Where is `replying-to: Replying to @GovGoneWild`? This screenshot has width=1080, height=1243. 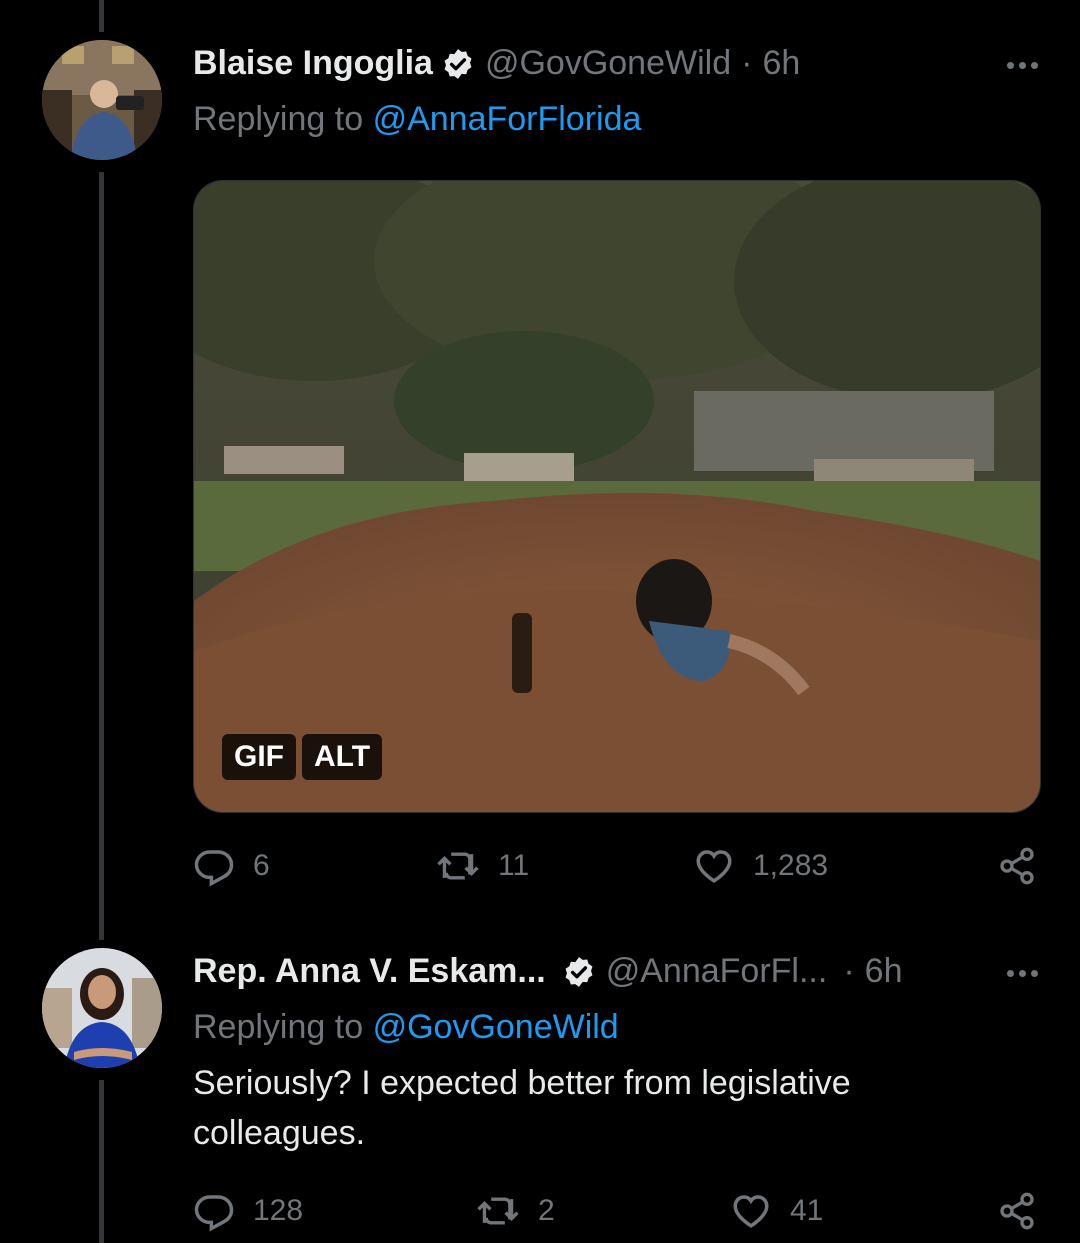 replying-to: Replying to @GovGoneWild is located at coordinates (406, 1027).